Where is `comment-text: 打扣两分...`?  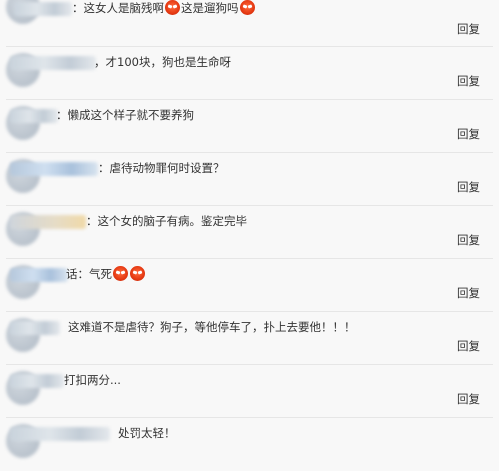
comment-text: 打扣两分... is located at coordinates (92, 380).